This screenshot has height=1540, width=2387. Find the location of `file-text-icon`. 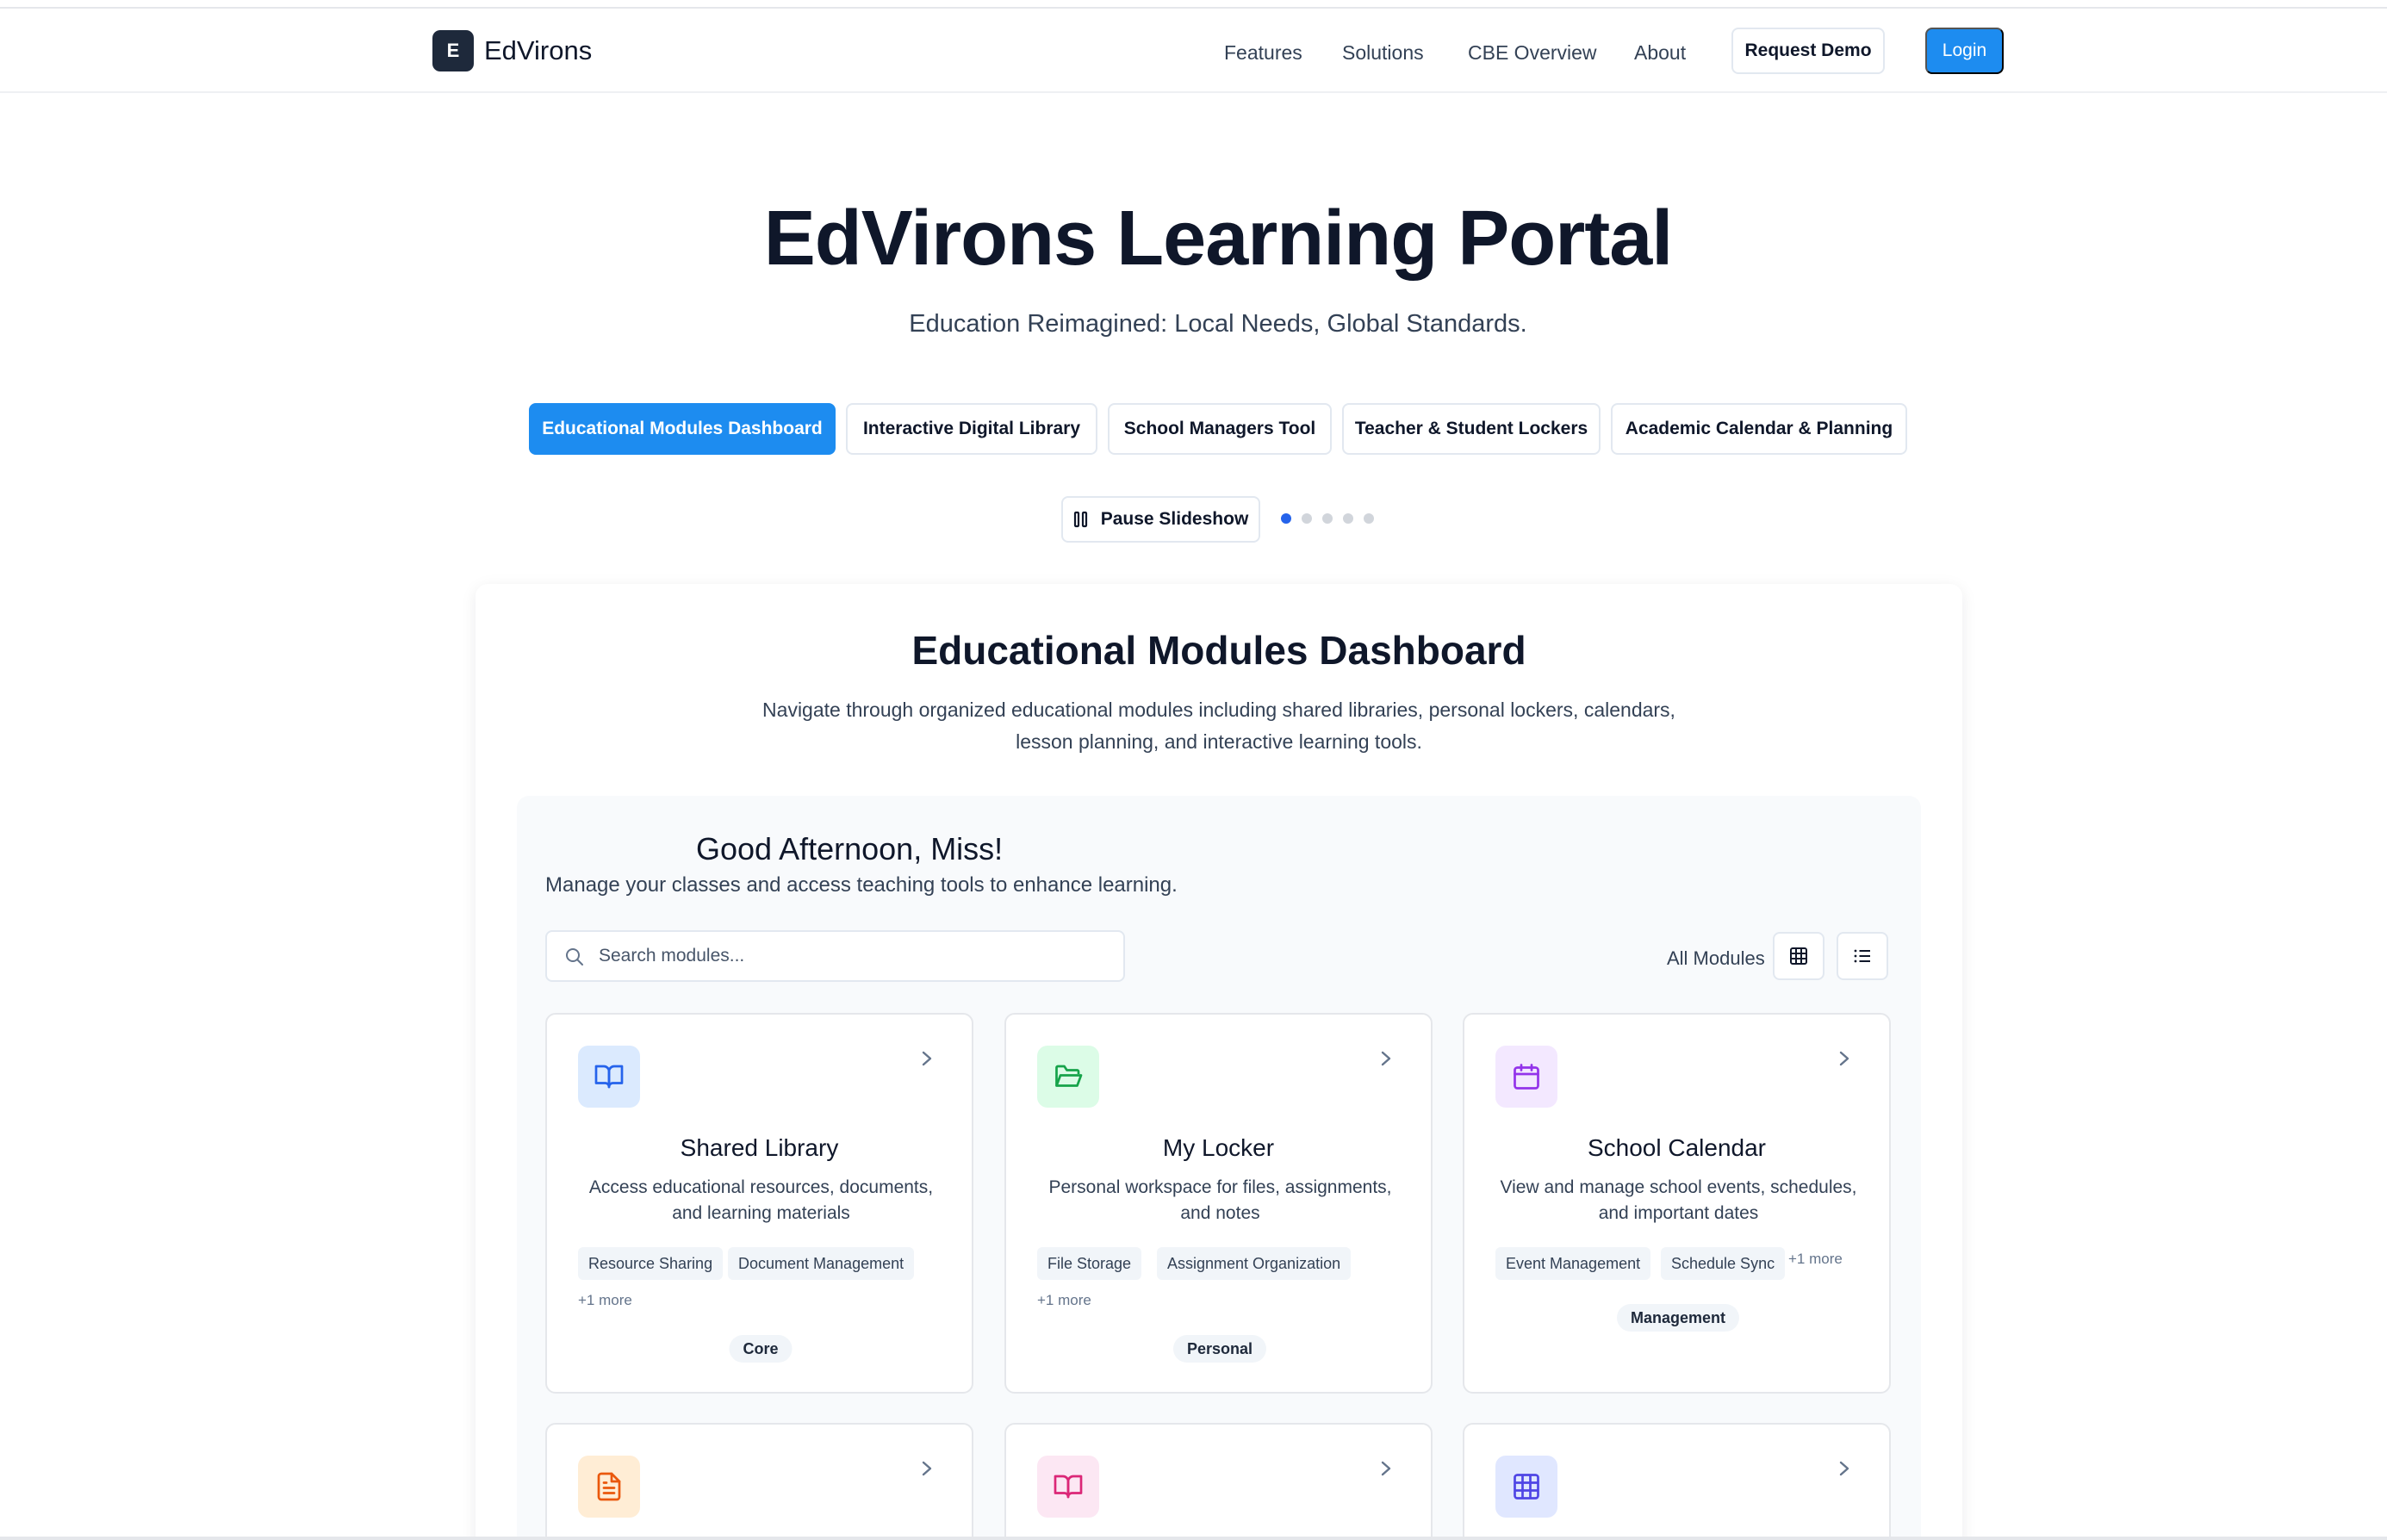

file-text-icon is located at coordinates (609, 1487).